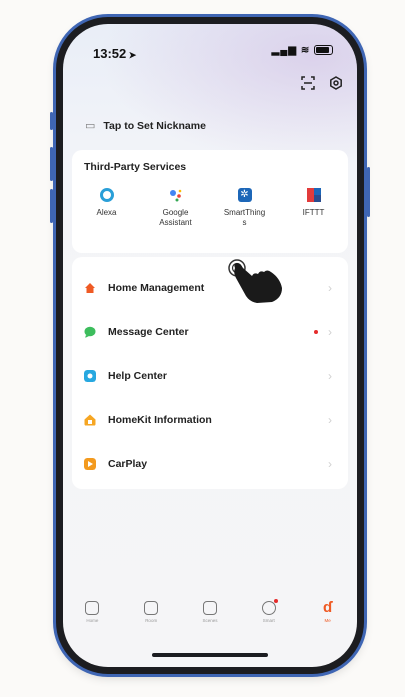 The width and height of the screenshot is (405, 697). Describe the element at coordinates (92, 608) in the screenshot. I see `home-tab-icon` at that location.